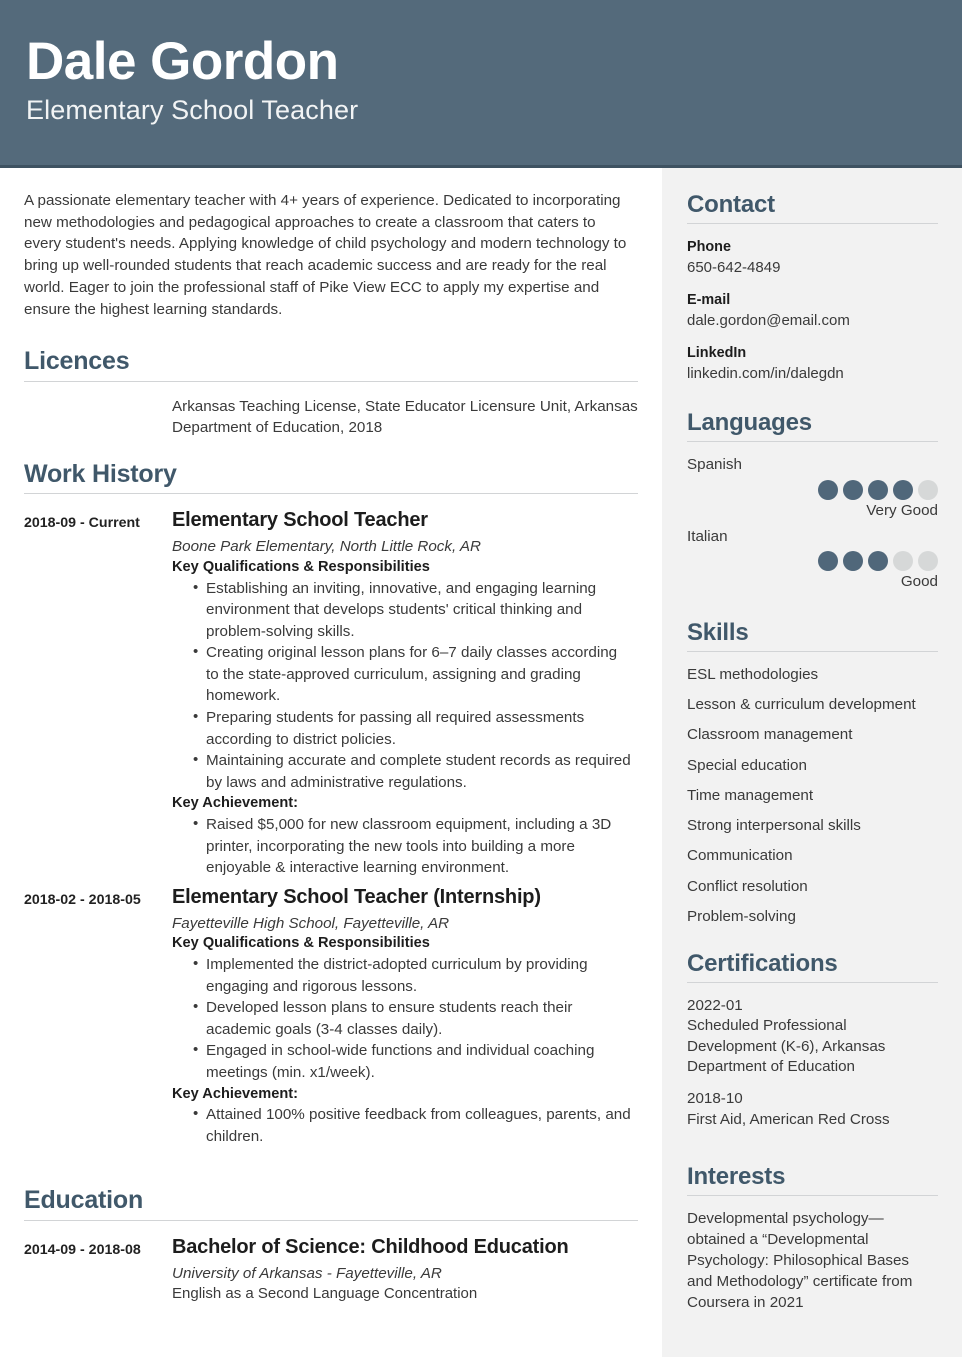  What do you see at coordinates (82, 899) in the screenshot?
I see `work-entry-dates: 2018-02 - 2018-05` at bounding box center [82, 899].